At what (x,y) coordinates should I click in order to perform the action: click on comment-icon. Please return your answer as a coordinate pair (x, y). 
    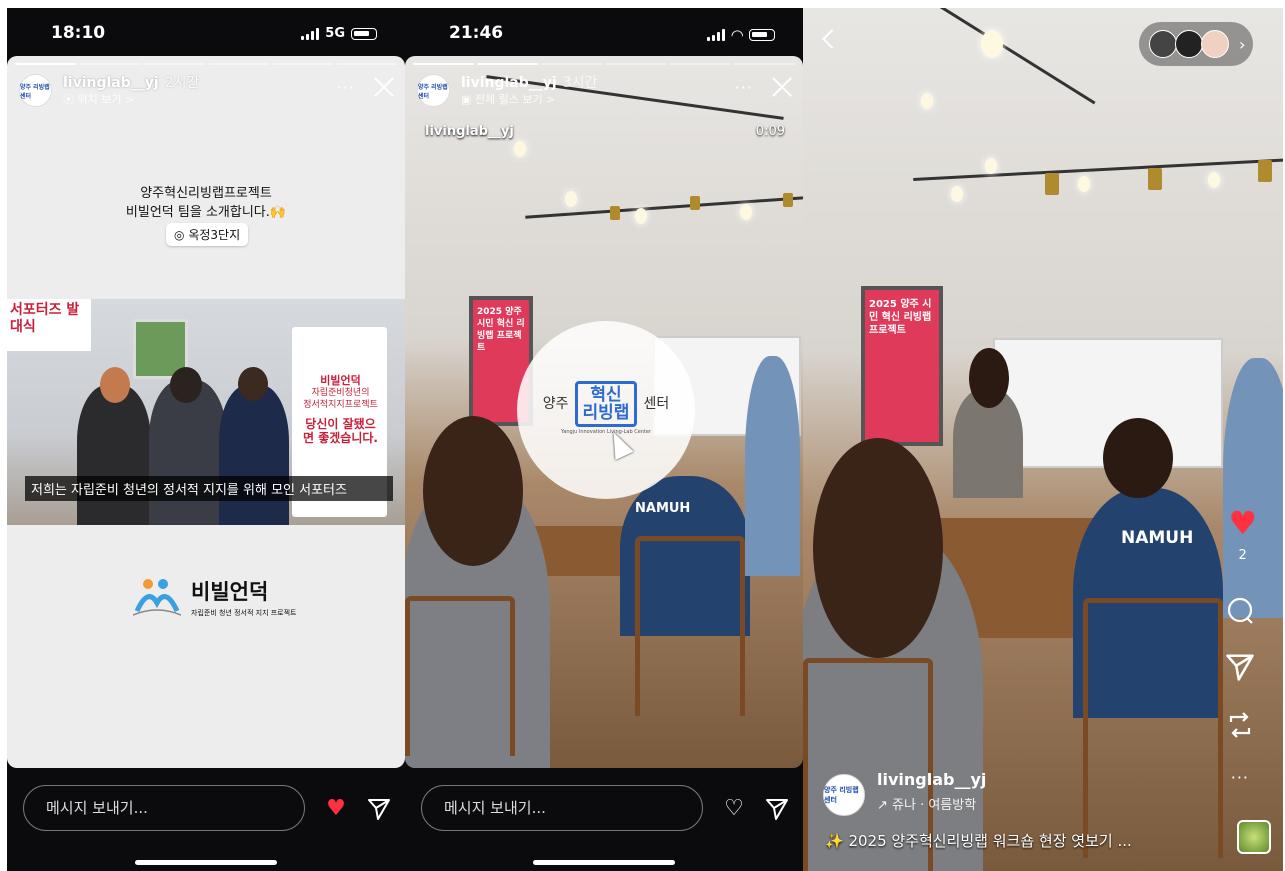
    Looking at the image, I should click on (1240, 611).